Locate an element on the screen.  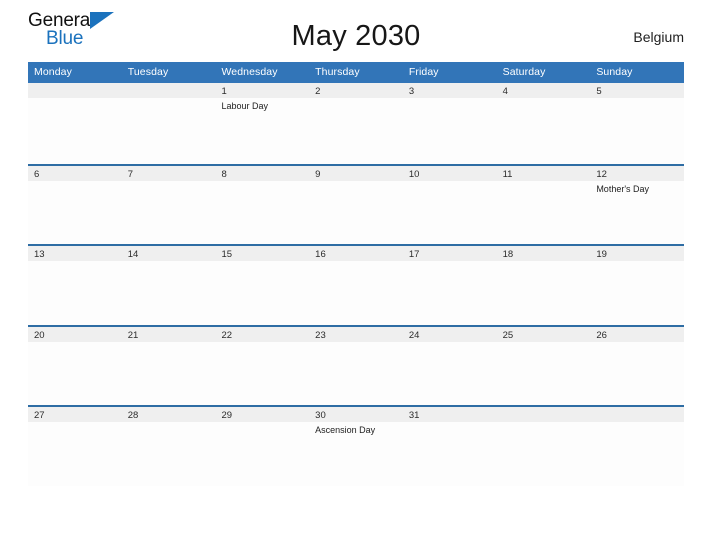
weekday-header-thursday: Thursday is located at coordinates (337, 72).